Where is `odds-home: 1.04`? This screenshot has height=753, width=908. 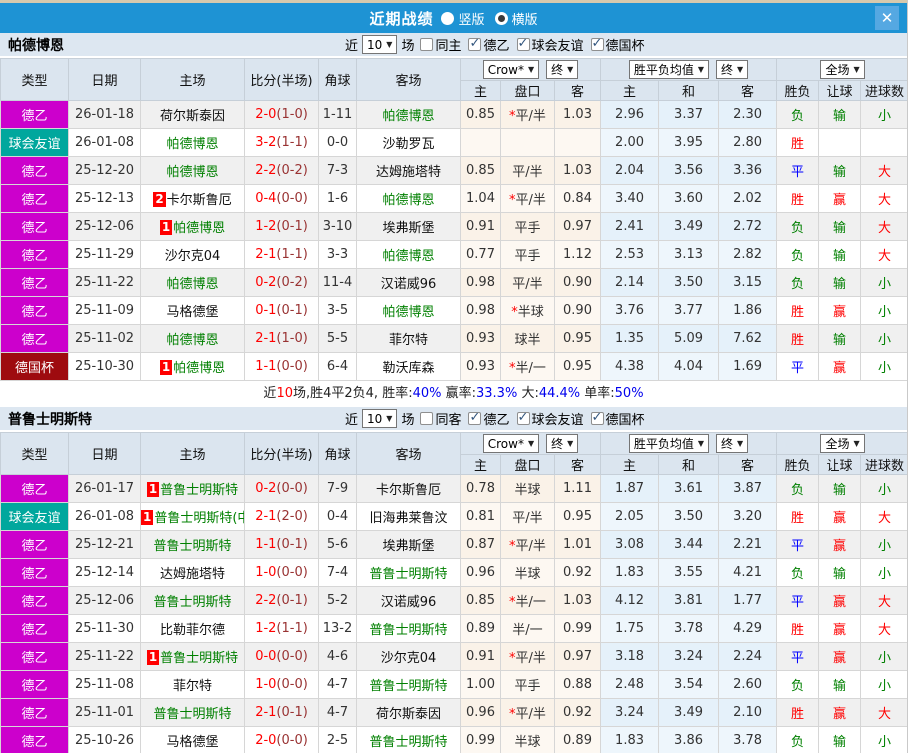
odds-home: 1.04 is located at coordinates (480, 198).